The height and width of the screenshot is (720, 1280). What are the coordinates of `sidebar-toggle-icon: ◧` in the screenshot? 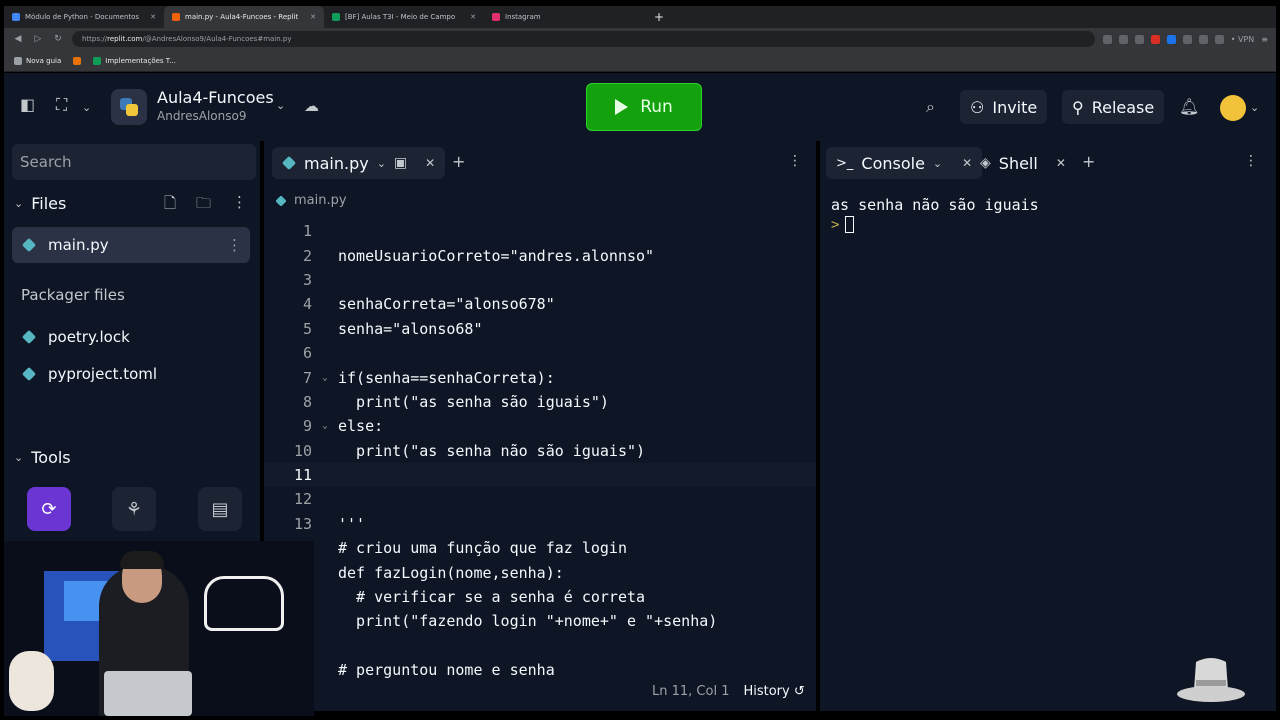 It's located at (27, 104).